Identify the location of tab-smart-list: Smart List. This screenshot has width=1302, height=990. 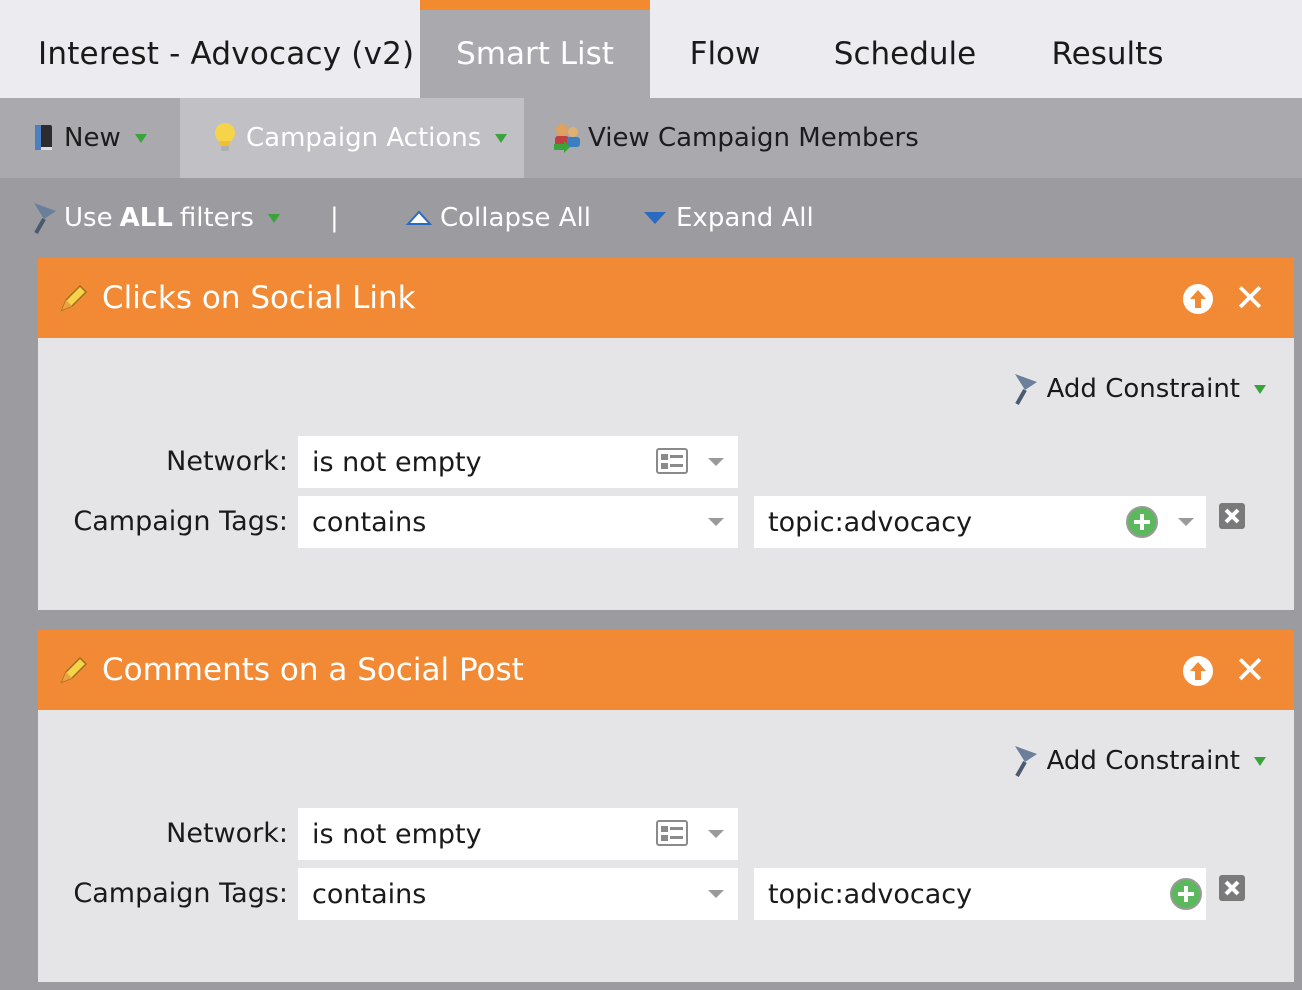
(535, 49).